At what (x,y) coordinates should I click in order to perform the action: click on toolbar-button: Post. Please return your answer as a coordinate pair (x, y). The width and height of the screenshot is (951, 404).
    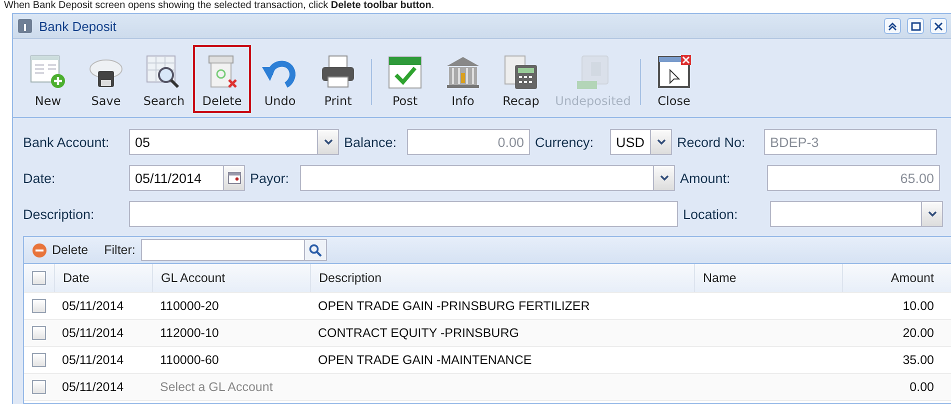
    Looking at the image, I should click on (405, 79).